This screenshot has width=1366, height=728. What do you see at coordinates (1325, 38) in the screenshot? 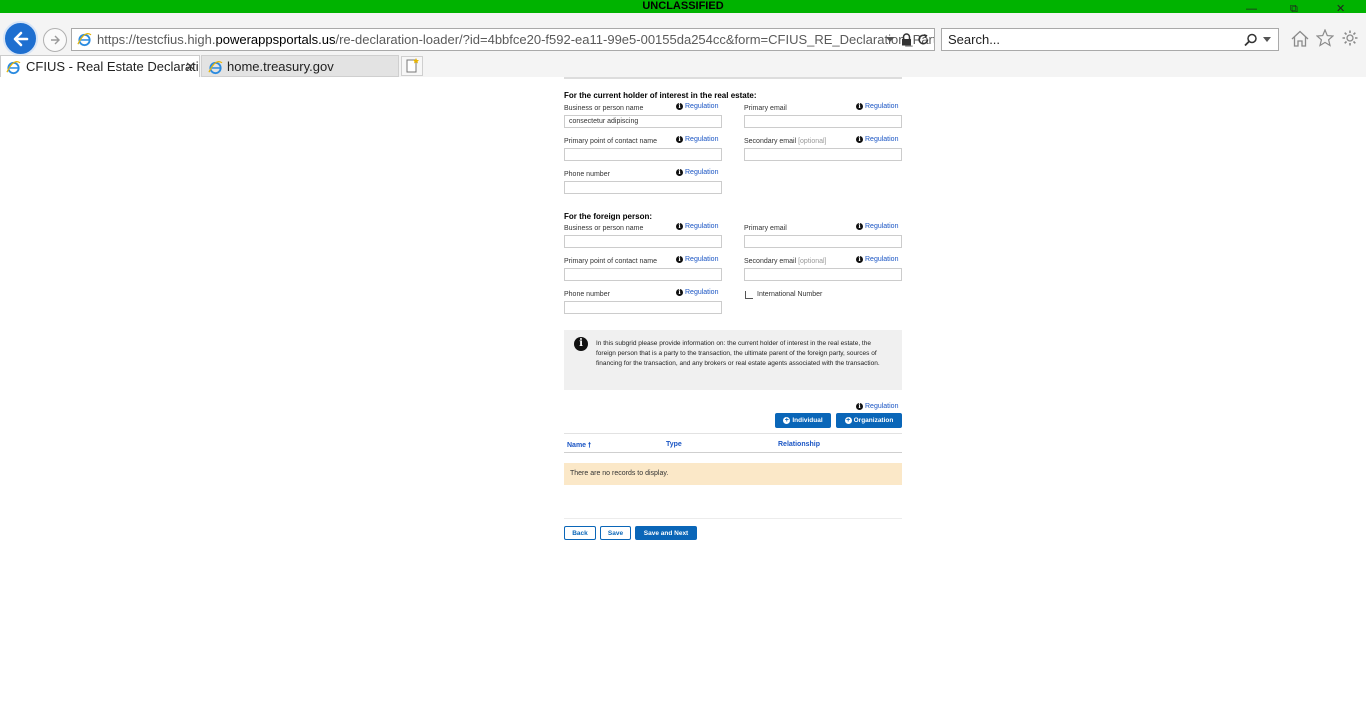
I see `favorites-star-icon` at bounding box center [1325, 38].